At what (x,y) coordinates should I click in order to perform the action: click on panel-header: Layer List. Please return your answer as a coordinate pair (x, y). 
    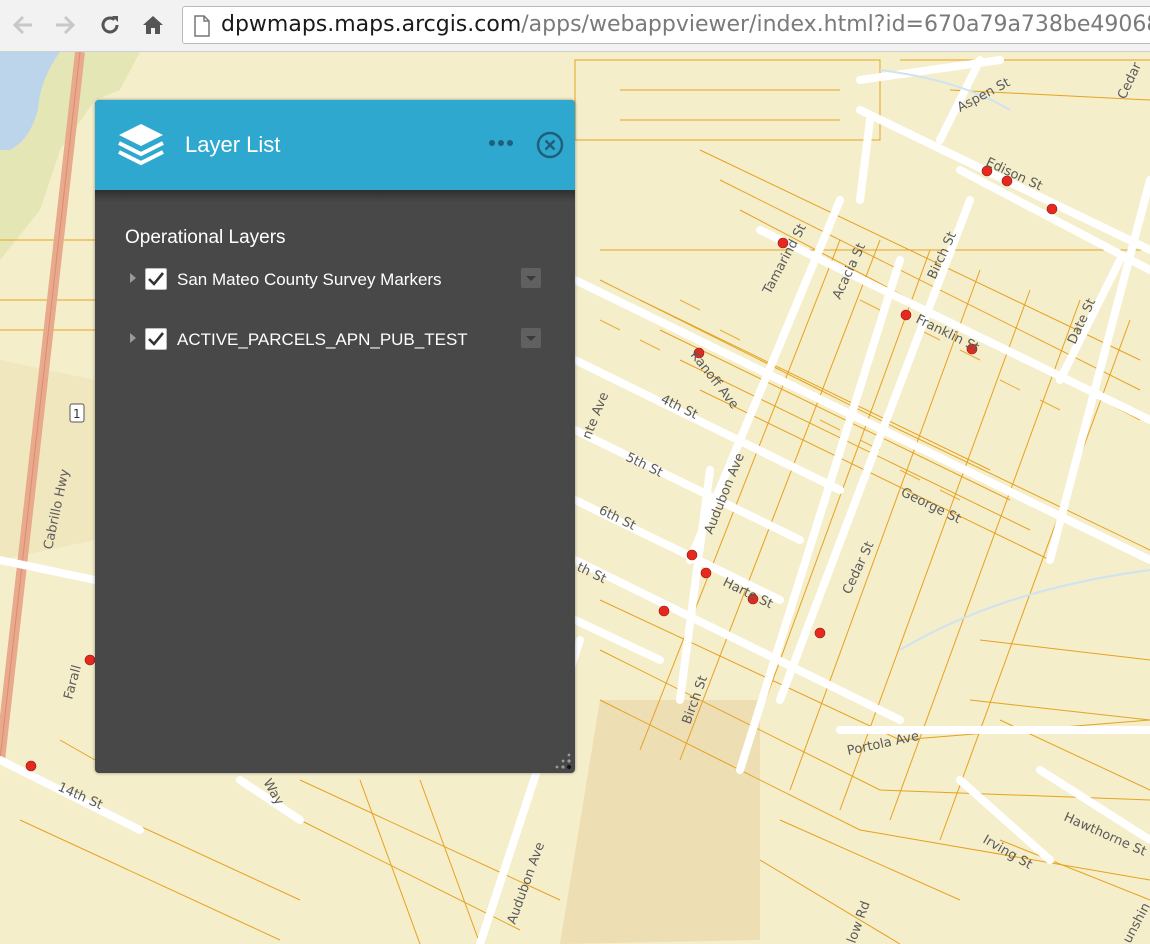
    Looking at the image, I should click on (335, 145).